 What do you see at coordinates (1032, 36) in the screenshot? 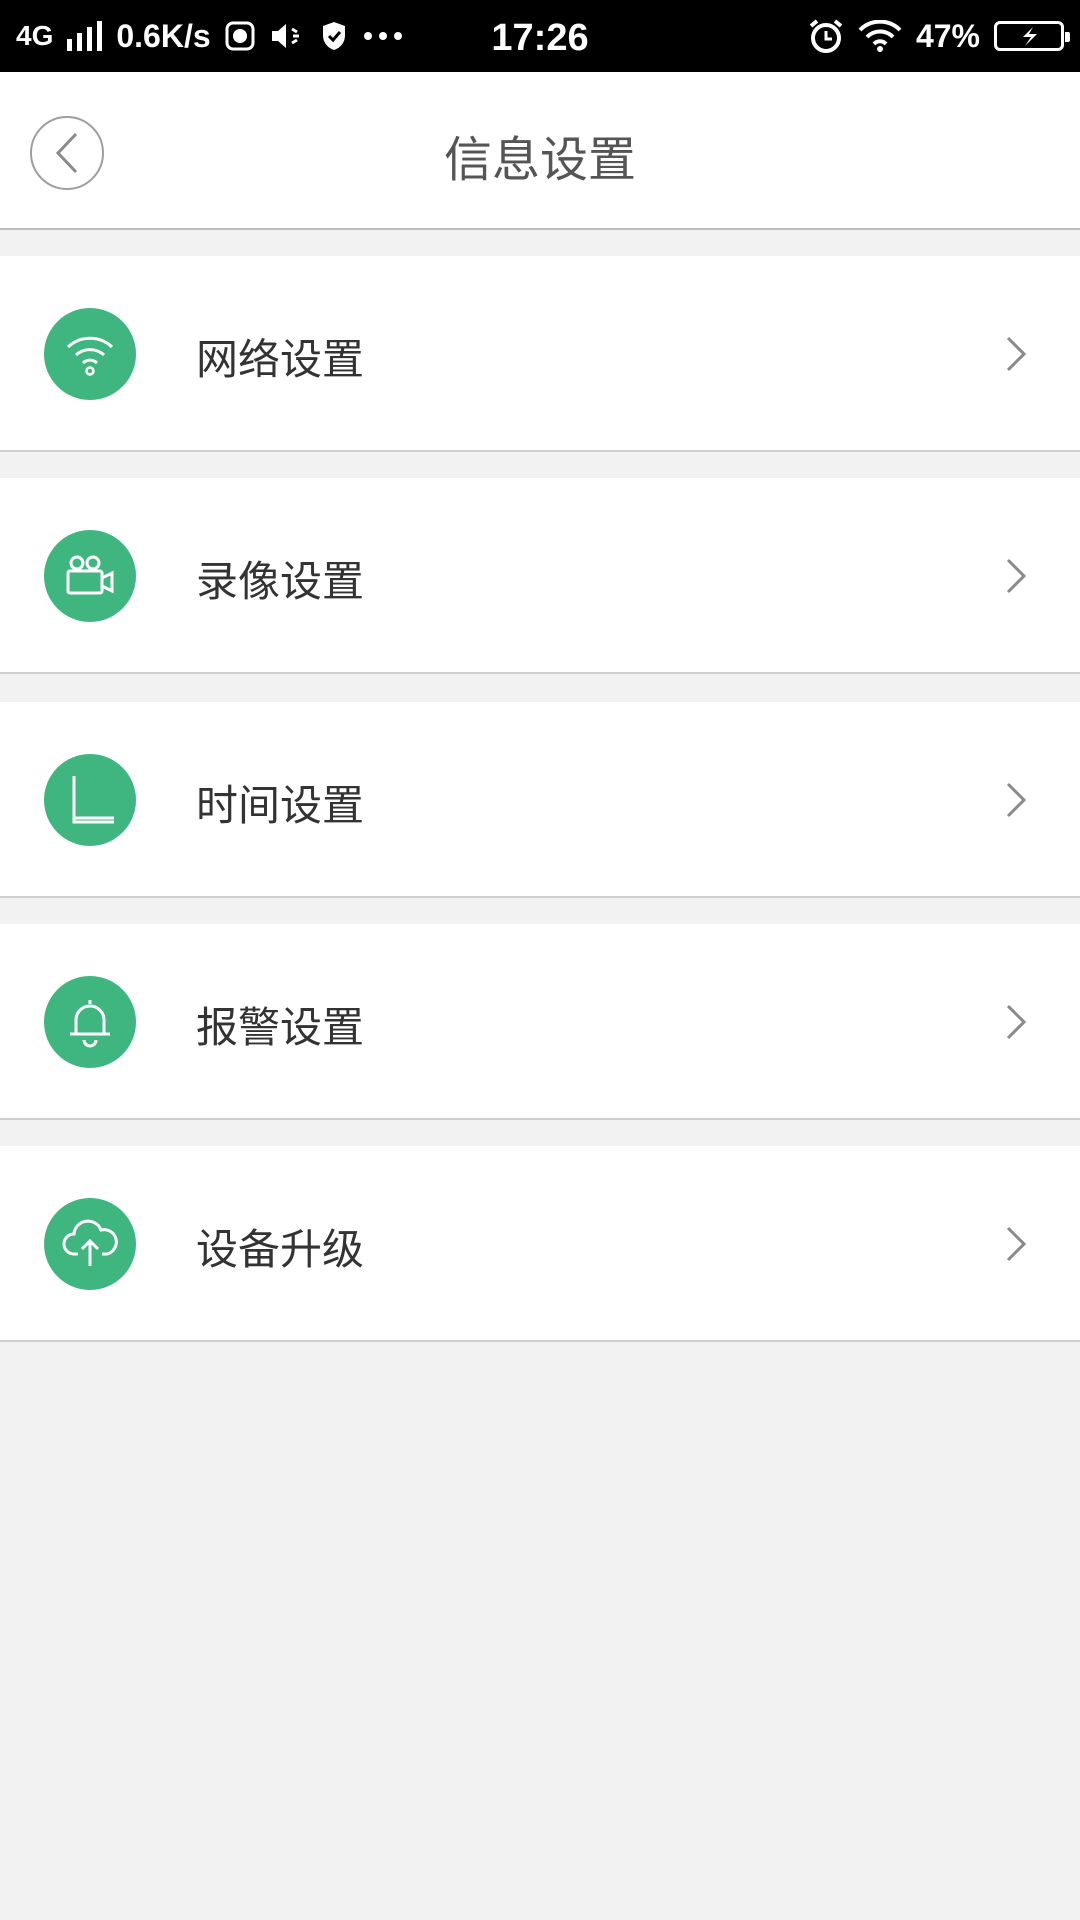
I see `battery-charging-icon` at bounding box center [1032, 36].